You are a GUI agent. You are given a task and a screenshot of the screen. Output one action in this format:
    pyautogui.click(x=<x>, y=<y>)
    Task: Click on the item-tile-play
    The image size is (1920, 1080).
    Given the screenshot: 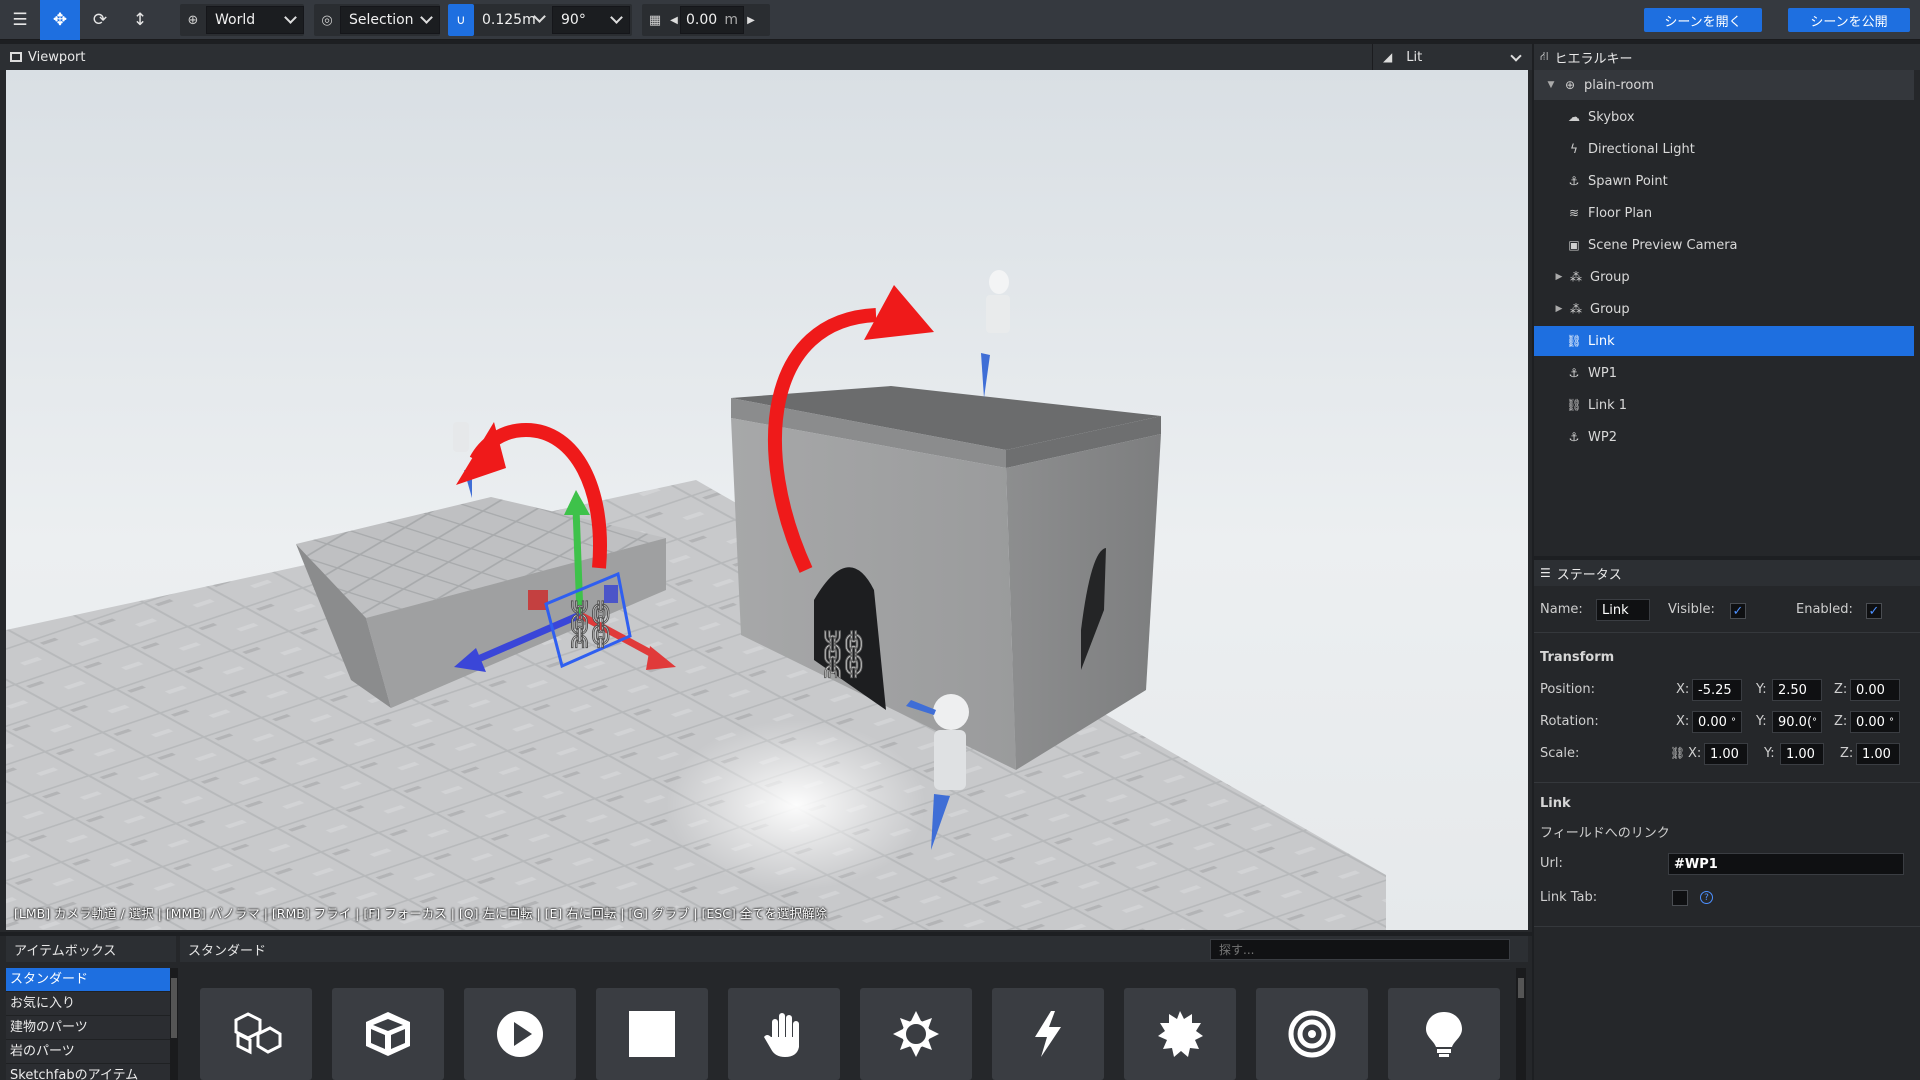 What is the action you would take?
    pyautogui.click(x=520, y=1034)
    